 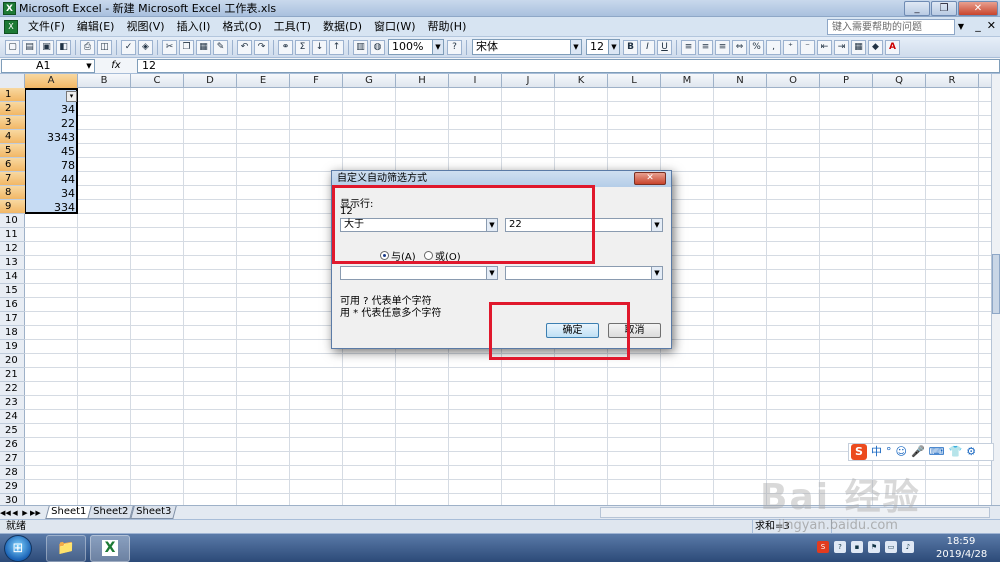 What do you see at coordinates (319, 47) in the screenshot?
I see `sort-ascending-icon: ↓` at bounding box center [319, 47].